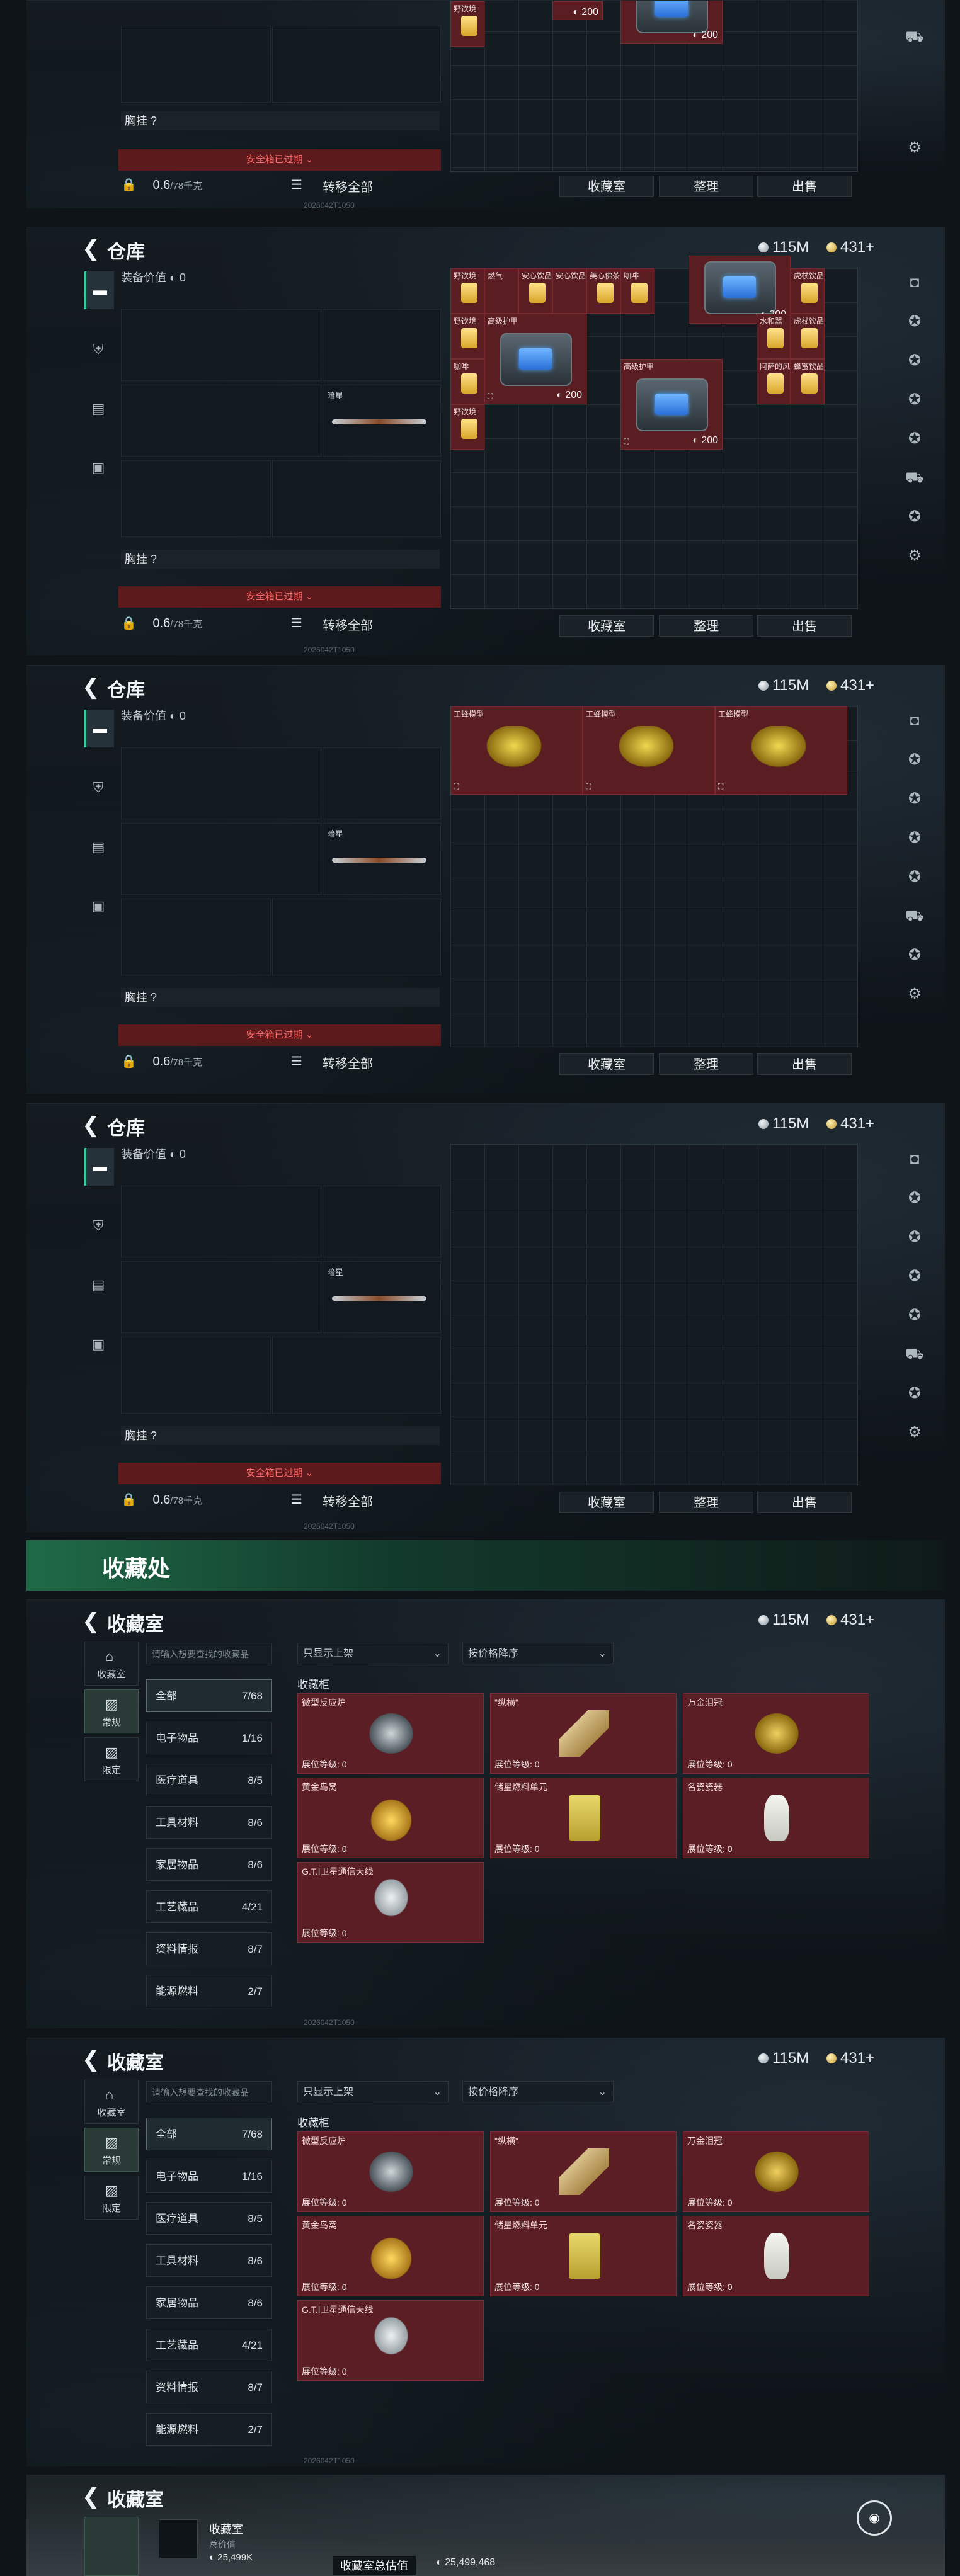 The height and width of the screenshot is (2576, 960). What do you see at coordinates (390, 2340) in the screenshot?
I see `collection-card: G.T.I卫星通信天线 展位等级: 0` at bounding box center [390, 2340].